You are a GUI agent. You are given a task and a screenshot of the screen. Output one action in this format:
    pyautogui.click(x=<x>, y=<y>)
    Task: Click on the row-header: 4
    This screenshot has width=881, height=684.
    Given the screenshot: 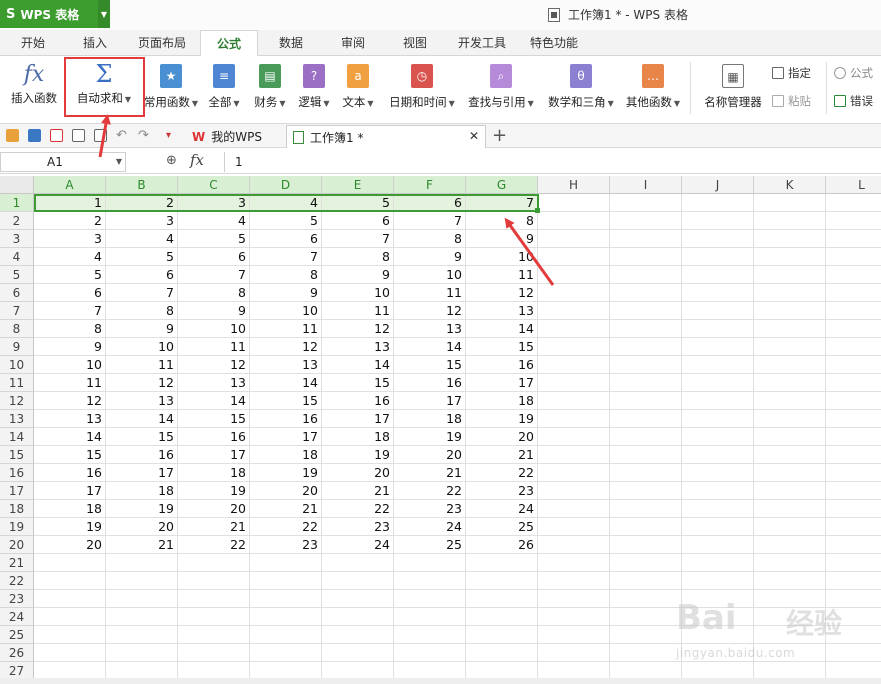 What is the action you would take?
    pyautogui.click(x=17, y=257)
    